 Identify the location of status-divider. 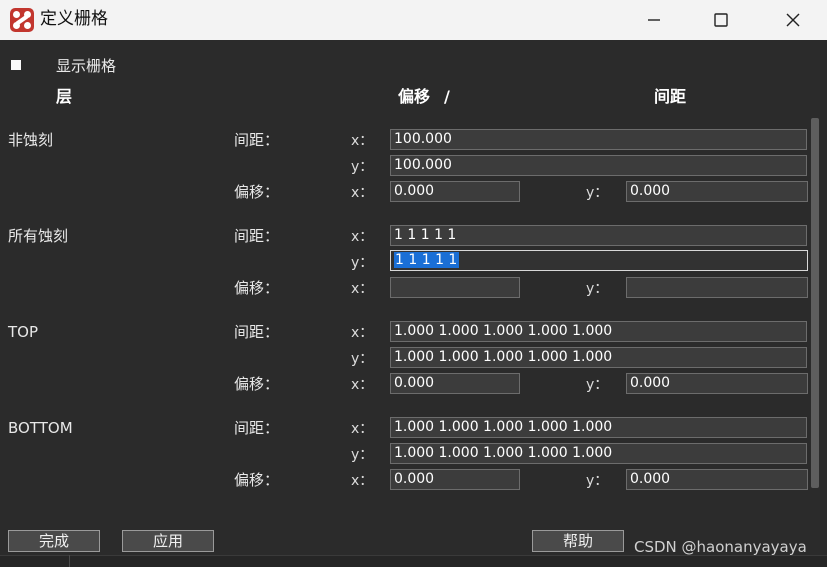
(69, 561).